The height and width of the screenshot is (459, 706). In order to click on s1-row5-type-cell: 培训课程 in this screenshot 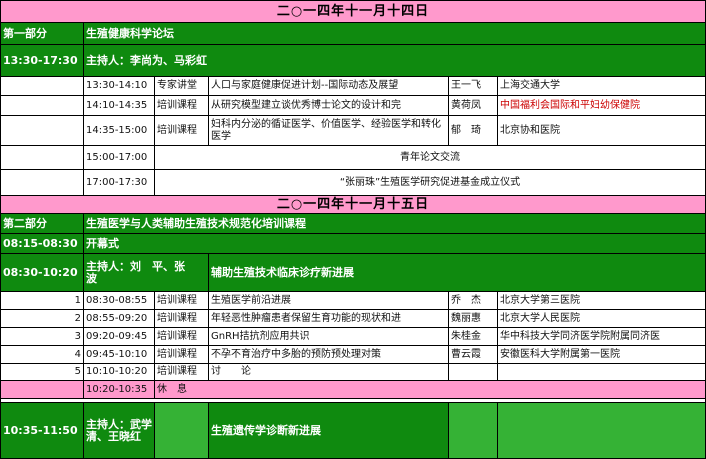, I will do `click(182, 372)`.